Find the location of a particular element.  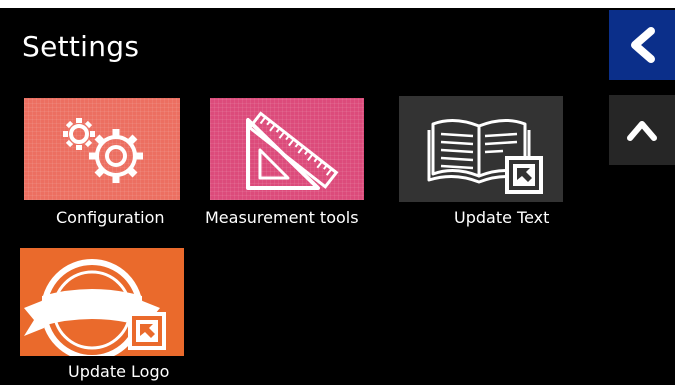

update-logo-tile-image is located at coordinates (102, 302).